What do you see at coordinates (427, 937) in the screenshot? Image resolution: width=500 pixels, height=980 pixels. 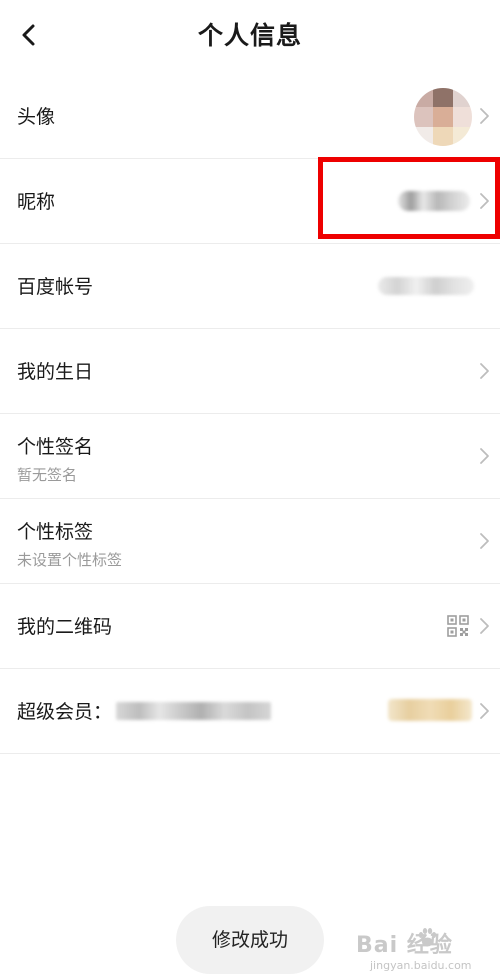 I see `paw-icon` at bounding box center [427, 937].